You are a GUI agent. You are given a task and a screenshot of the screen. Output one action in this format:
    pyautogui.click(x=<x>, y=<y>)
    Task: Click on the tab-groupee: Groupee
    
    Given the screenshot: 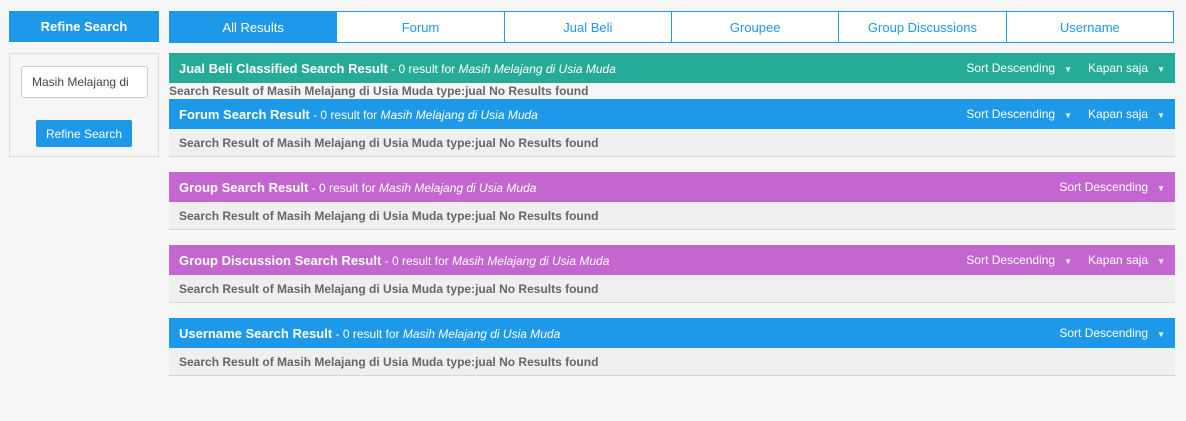 What is the action you would take?
    pyautogui.click(x=755, y=27)
    